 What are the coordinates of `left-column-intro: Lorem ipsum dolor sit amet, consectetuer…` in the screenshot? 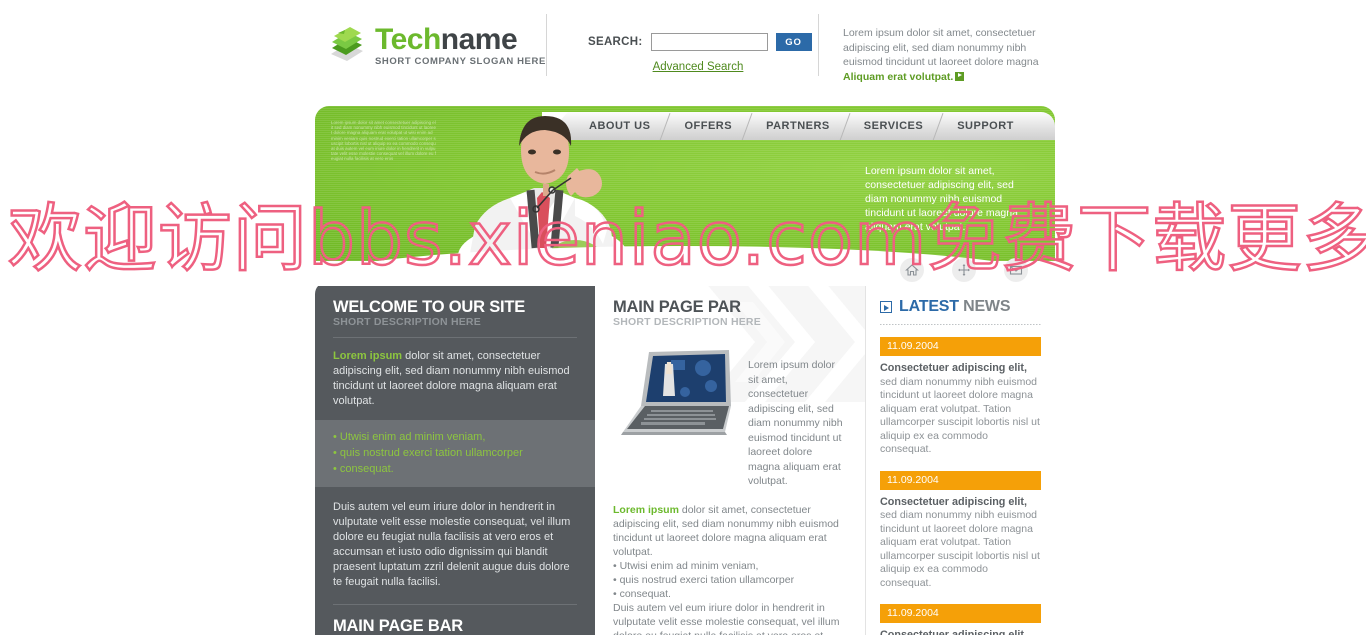 It's located at (455, 379).